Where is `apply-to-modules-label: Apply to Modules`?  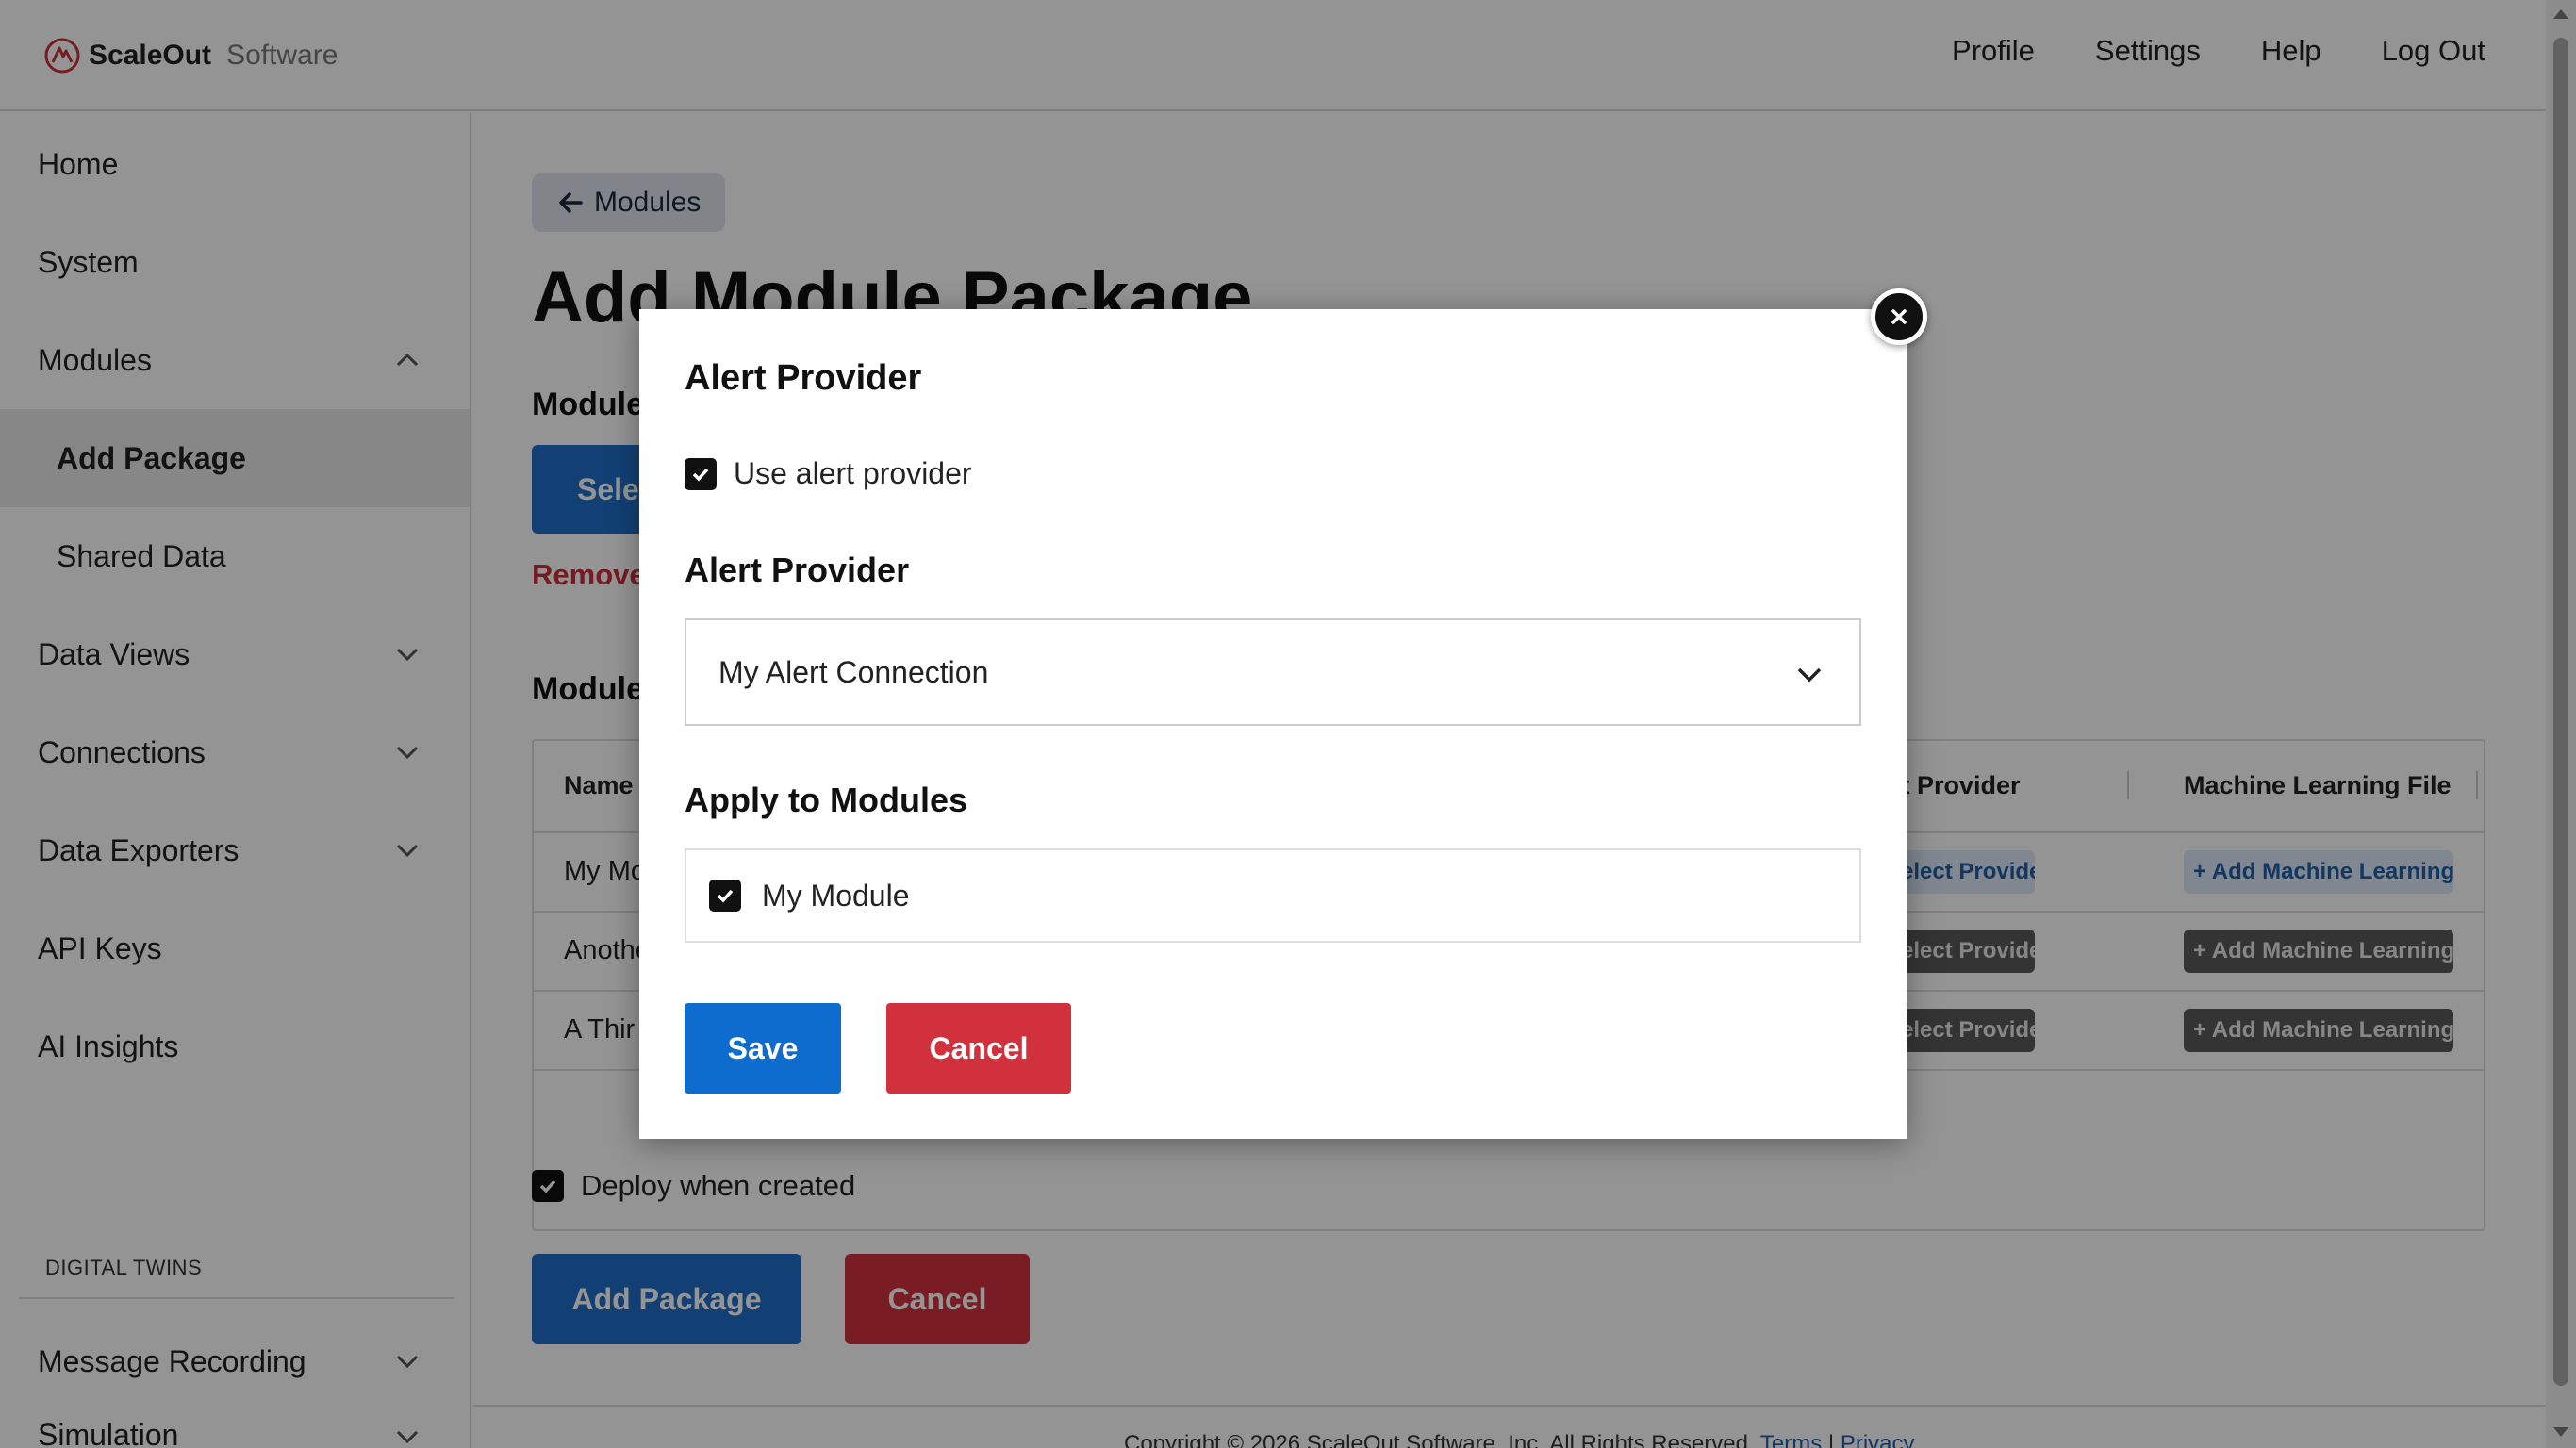 apply-to-modules-label: Apply to Modules is located at coordinates (826, 800).